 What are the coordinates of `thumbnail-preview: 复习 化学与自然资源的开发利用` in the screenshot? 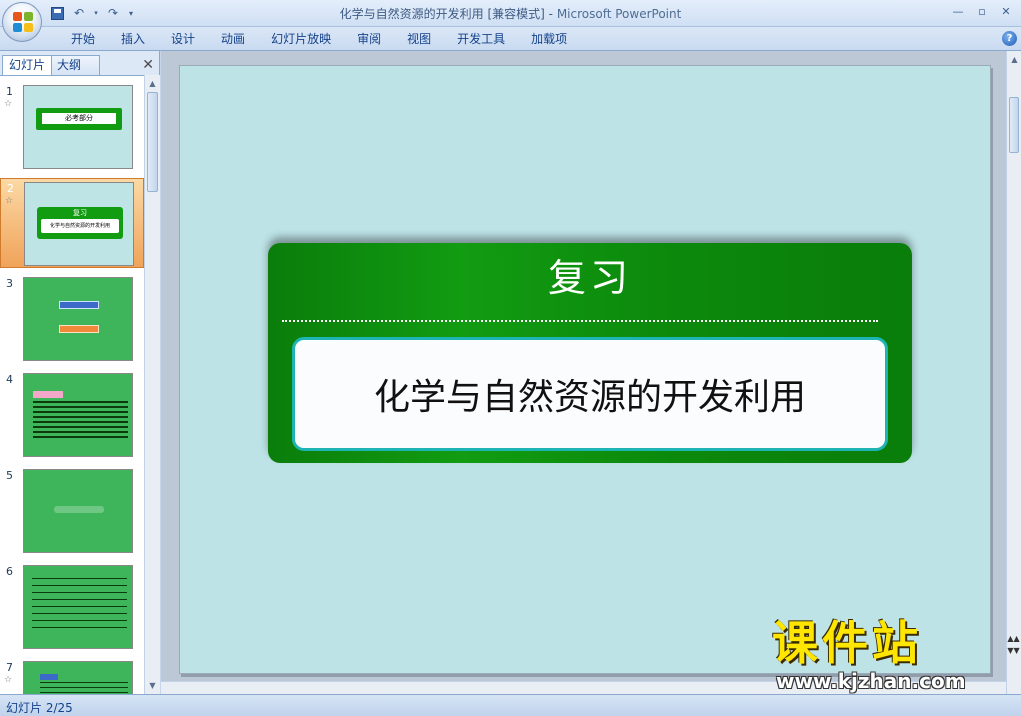 It's located at (79, 224).